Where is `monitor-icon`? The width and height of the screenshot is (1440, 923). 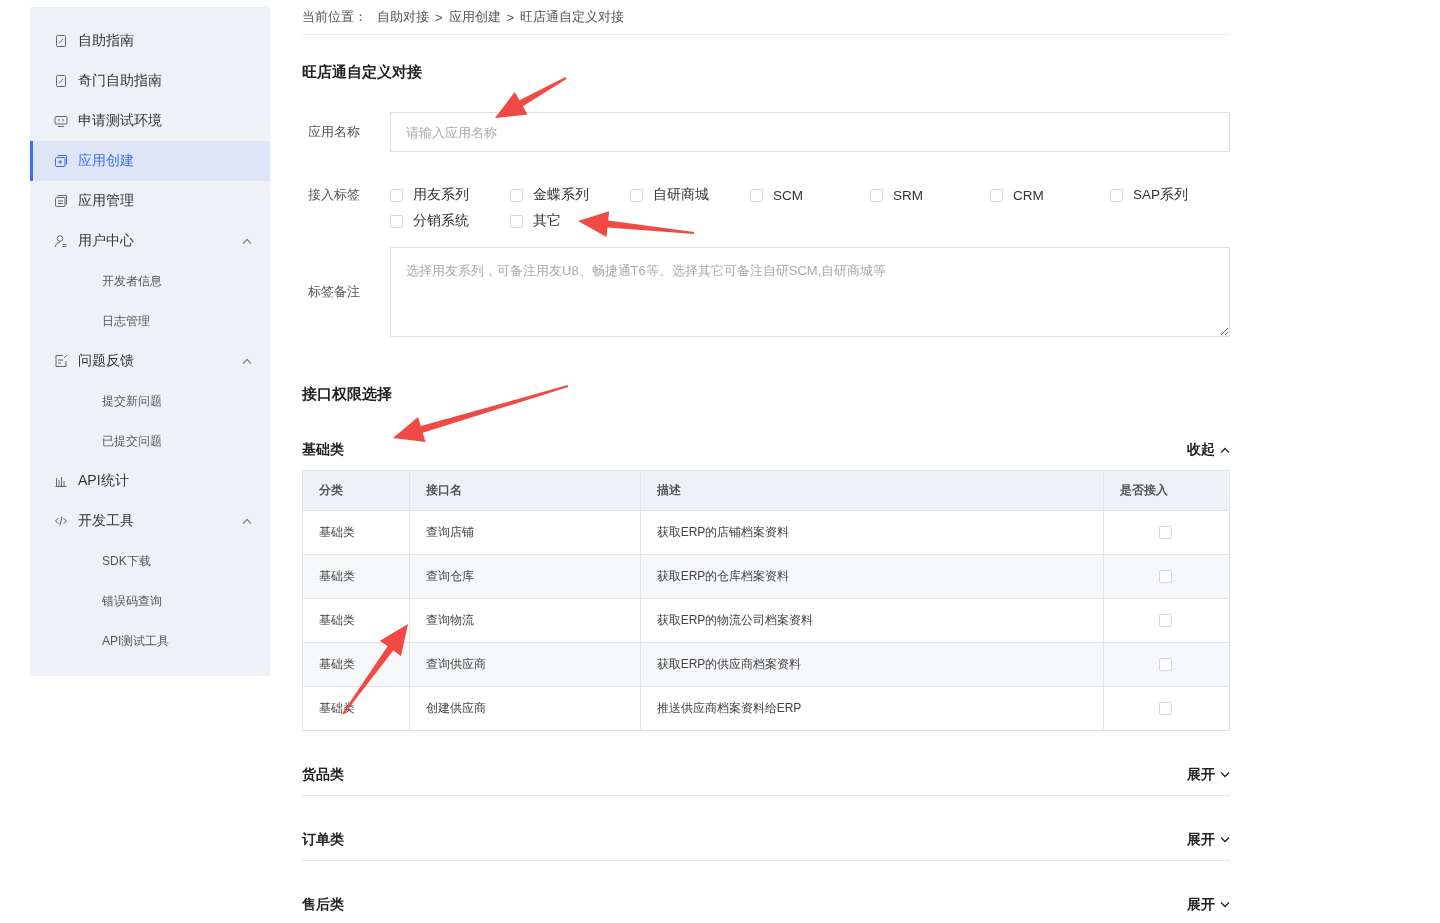
monitor-icon is located at coordinates (61, 121).